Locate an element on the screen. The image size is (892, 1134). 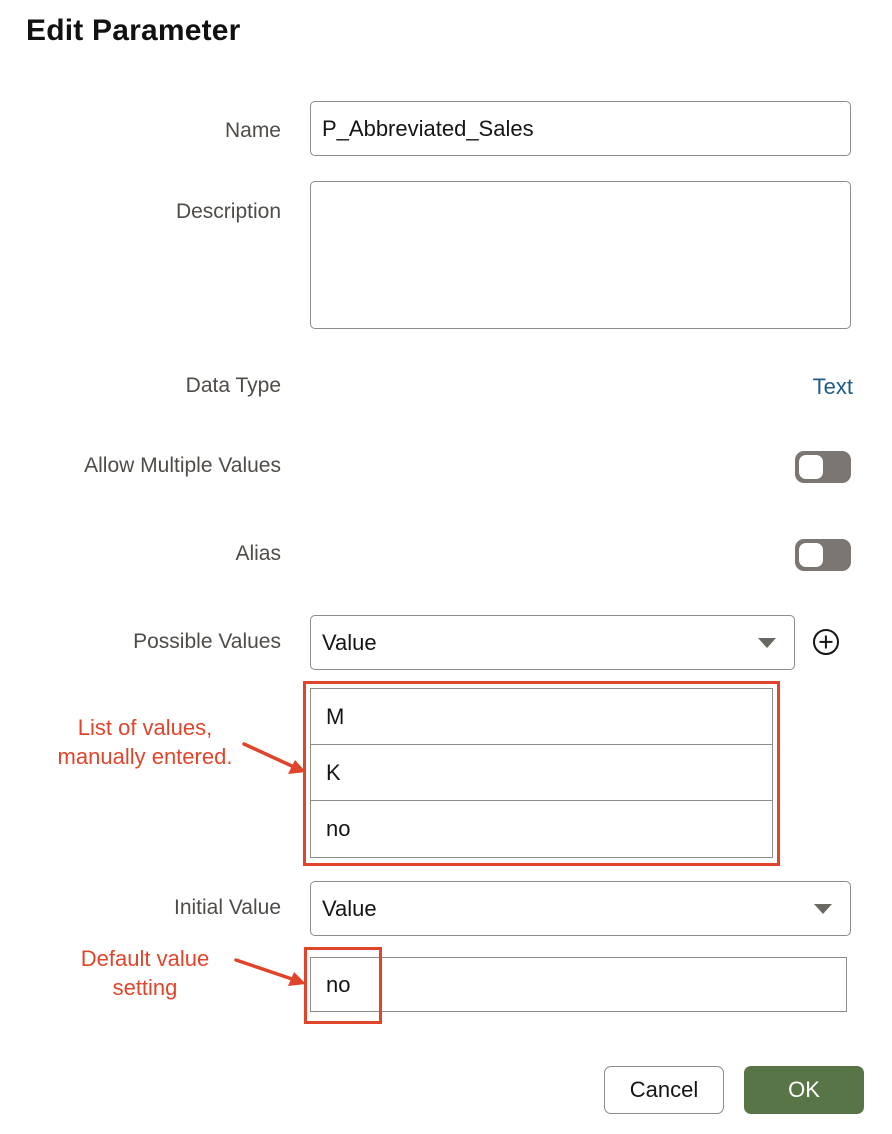
data-type-value: Text is located at coordinates (833, 387).